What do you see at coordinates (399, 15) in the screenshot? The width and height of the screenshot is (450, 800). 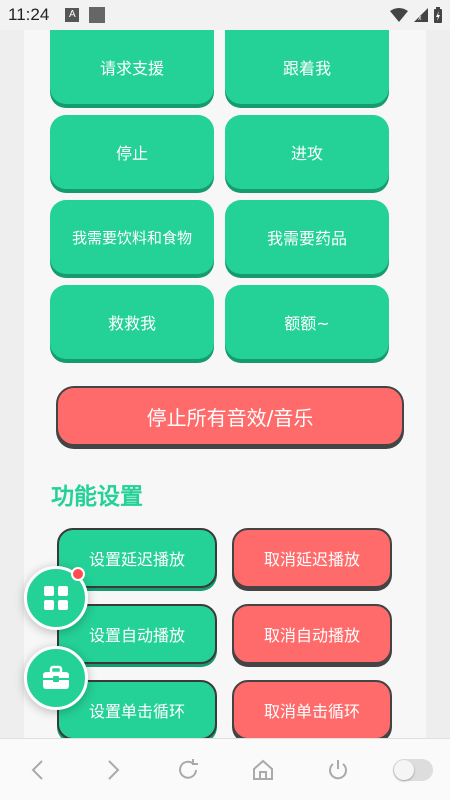 I see `wifi-icon` at bounding box center [399, 15].